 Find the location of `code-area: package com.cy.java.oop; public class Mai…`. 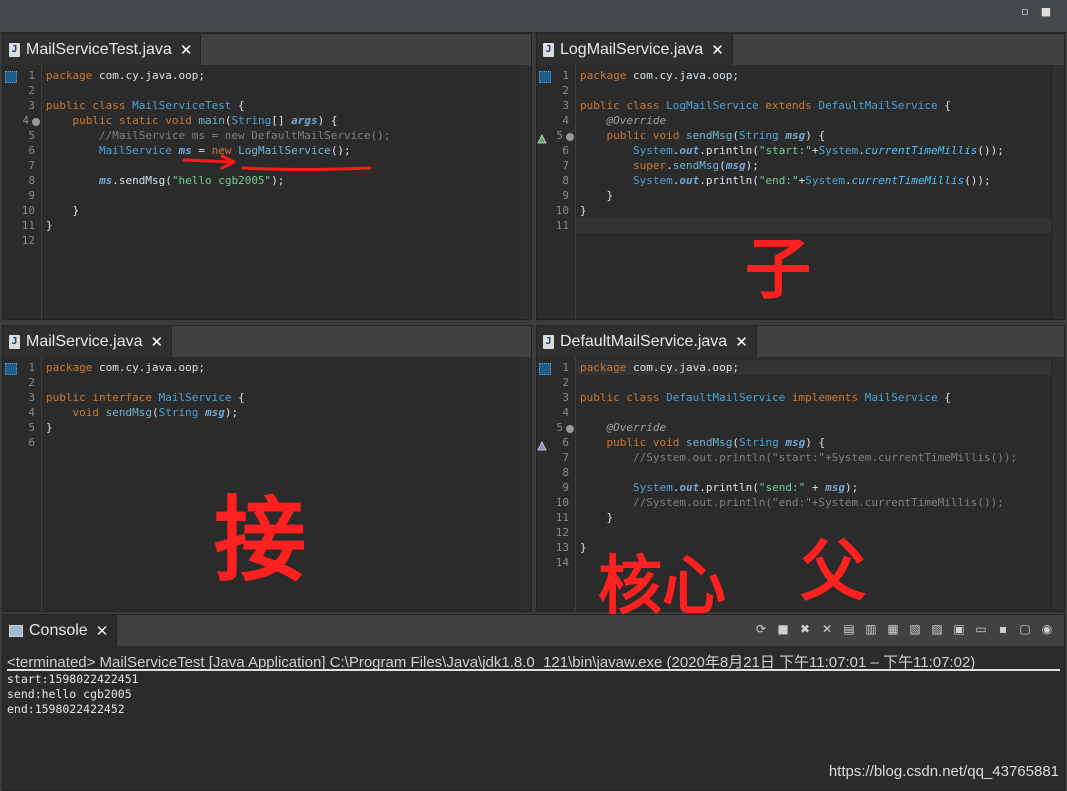

code-area: package com.cy.java.oop; public class Mai… is located at coordinates (280, 192).